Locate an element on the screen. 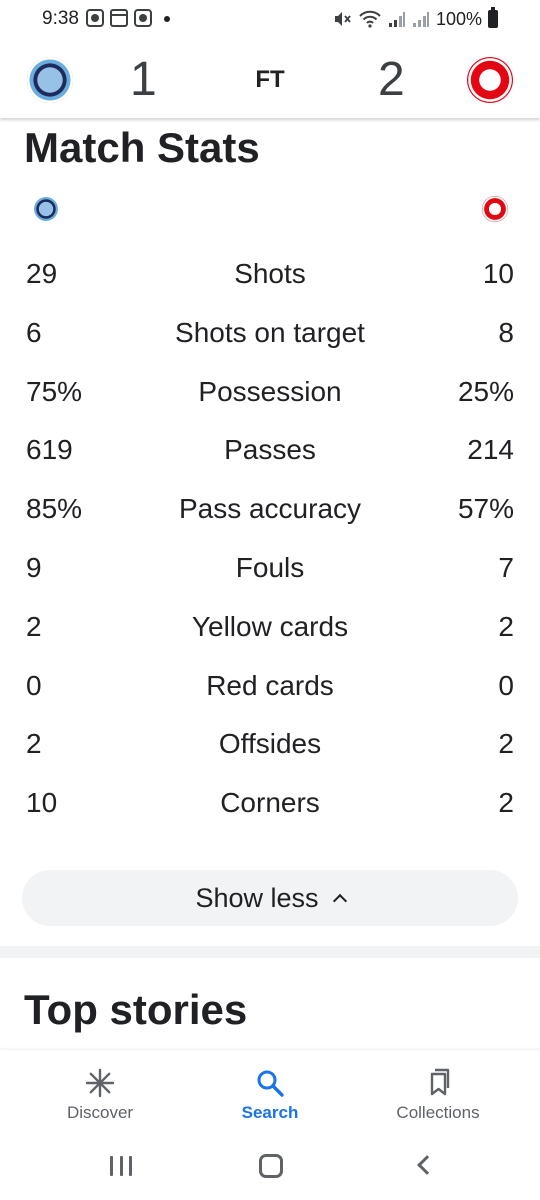 The width and height of the screenshot is (540, 1200). stat-row: 0 Red cards 0 is located at coordinates (270, 689).